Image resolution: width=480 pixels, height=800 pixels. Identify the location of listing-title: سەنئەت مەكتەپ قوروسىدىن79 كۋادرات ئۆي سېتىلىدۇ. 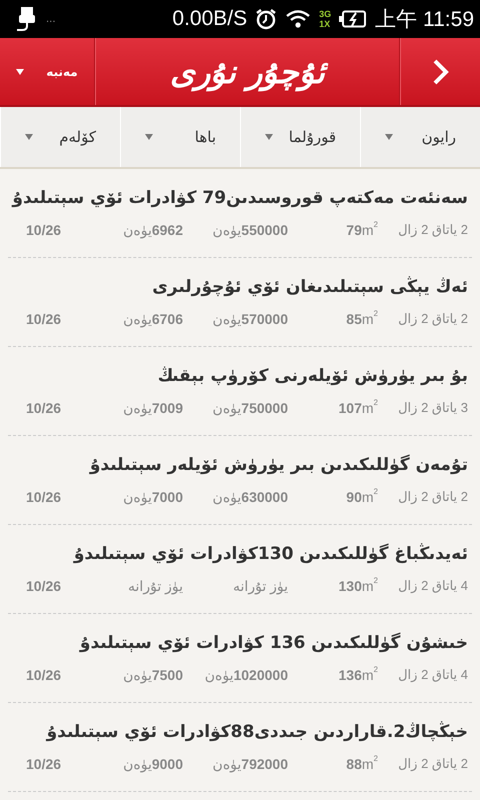
(239, 198).